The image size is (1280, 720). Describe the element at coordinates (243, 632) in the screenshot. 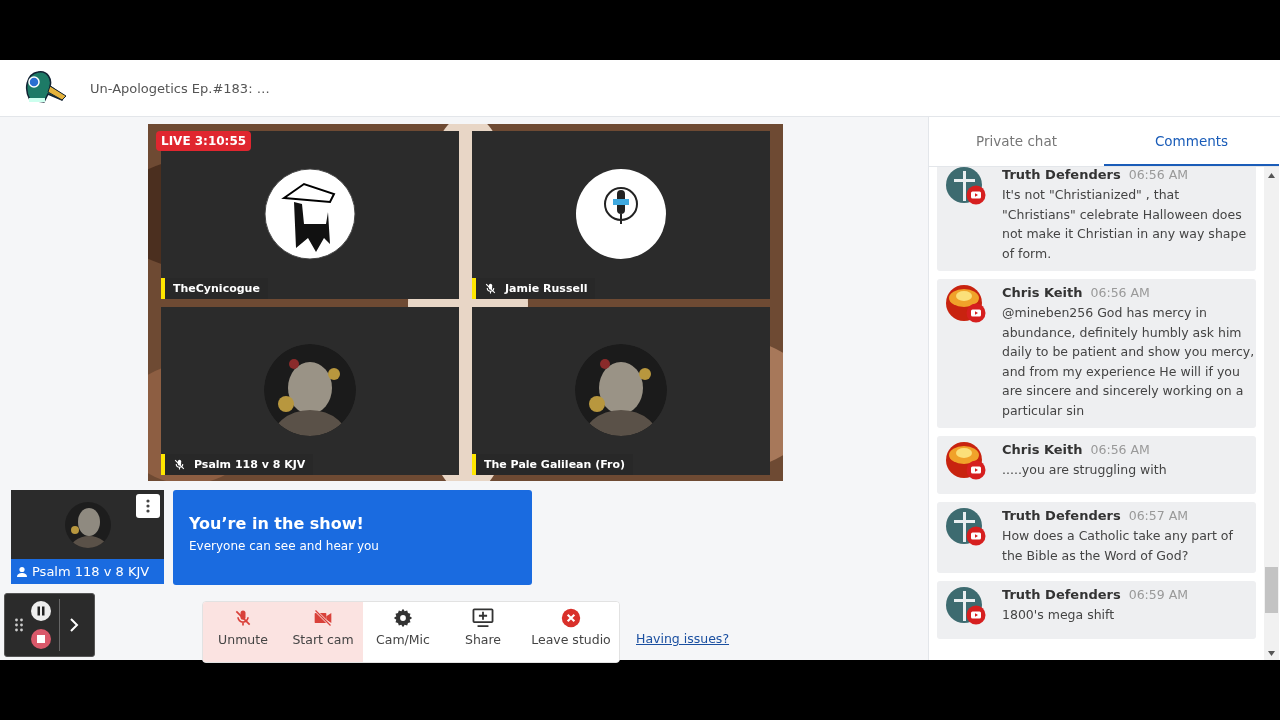

I see `toolbar-button: Unmute` at that location.